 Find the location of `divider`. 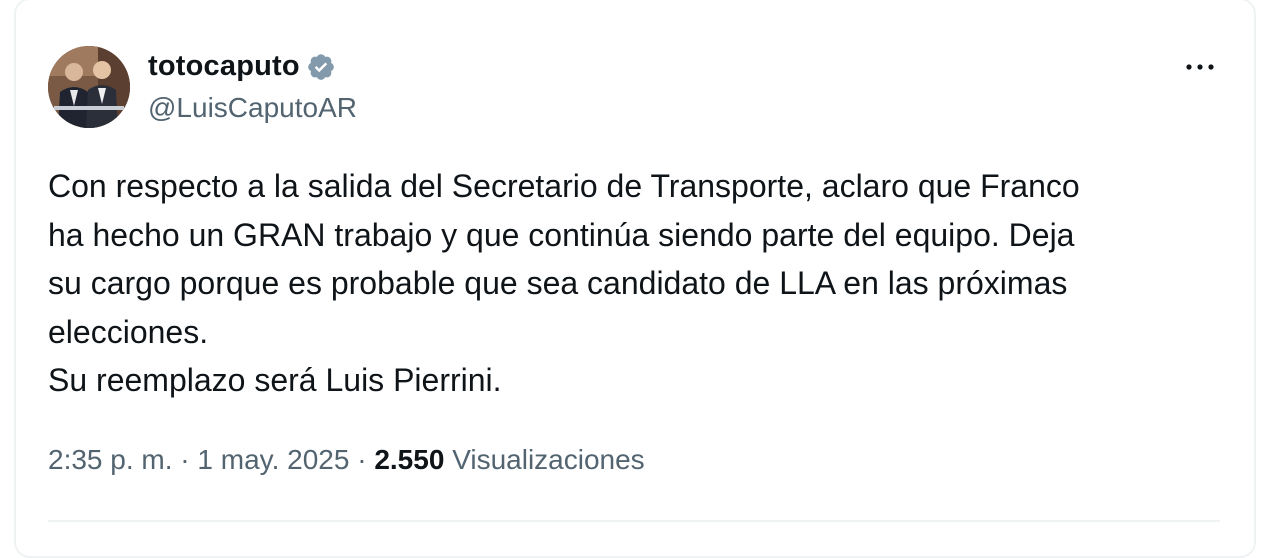

divider is located at coordinates (634, 521).